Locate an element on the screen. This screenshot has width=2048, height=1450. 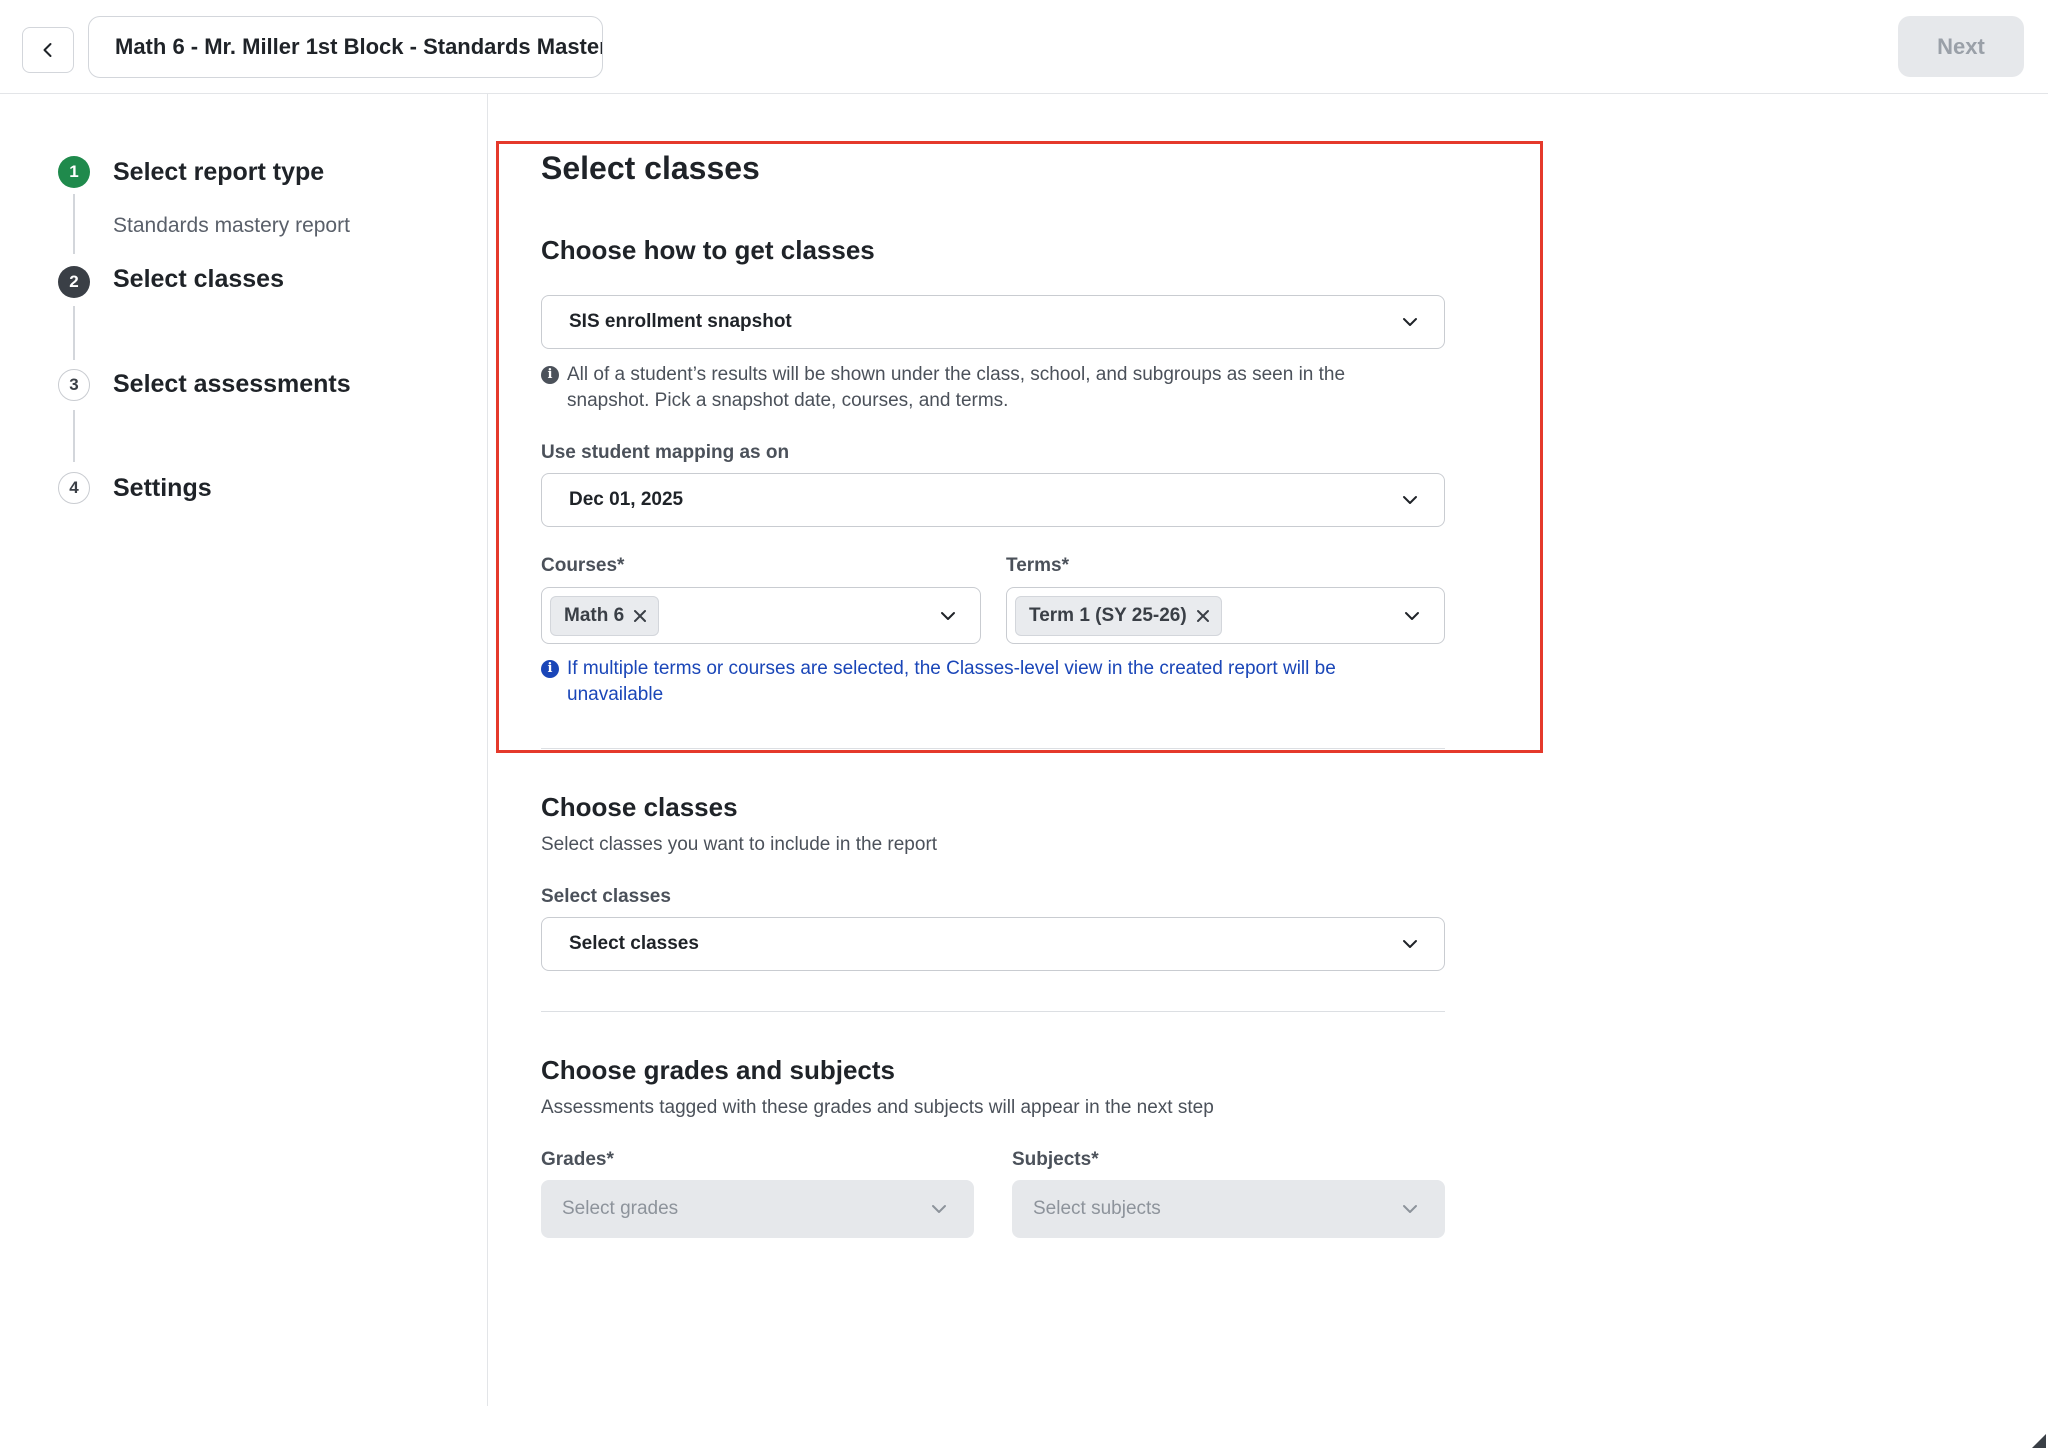
step-label: Settings is located at coordinates (162, 488).